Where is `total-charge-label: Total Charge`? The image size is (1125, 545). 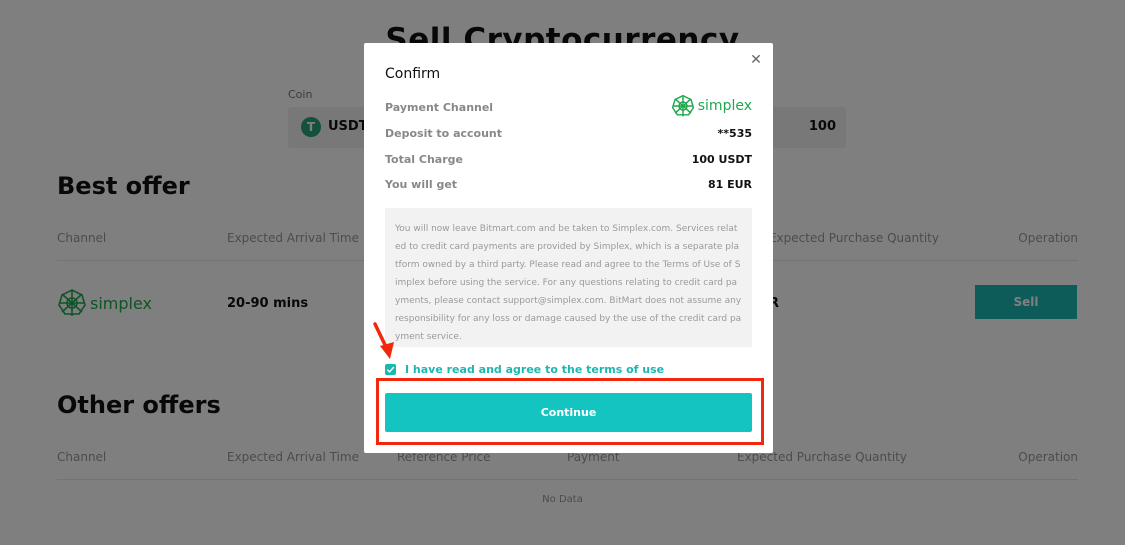
total-charge-label: Total Charge is located at coordinates (424, 159).